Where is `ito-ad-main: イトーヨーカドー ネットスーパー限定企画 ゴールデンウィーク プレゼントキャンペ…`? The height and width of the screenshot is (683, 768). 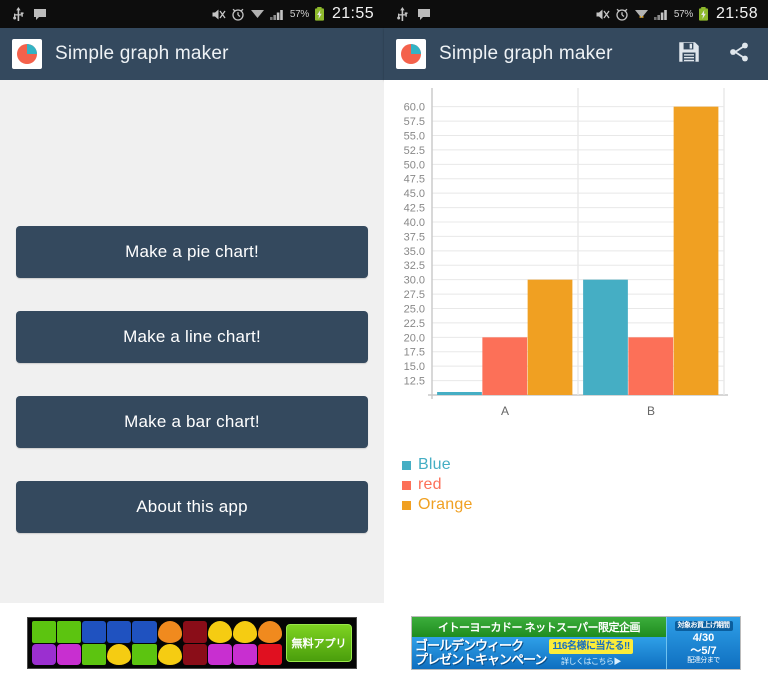
ito-ad-main: イトーヨーカドー ネットスーパー限定企画 ゴールデンウィーク プレゼントキャンペ… is located at coordinates (539, 643).